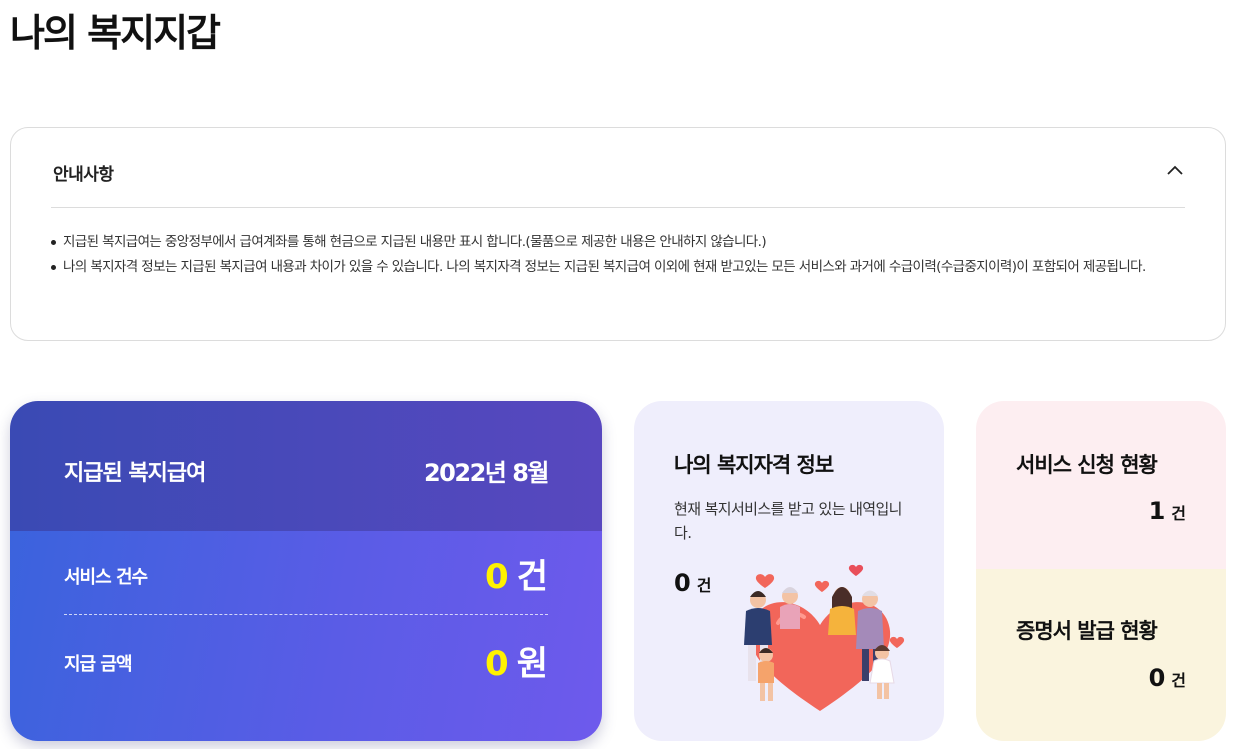 The height and width of the screenshot is (749, 1248). I want to click on certificate-issuance-count: 0건, so click(1167, 678).